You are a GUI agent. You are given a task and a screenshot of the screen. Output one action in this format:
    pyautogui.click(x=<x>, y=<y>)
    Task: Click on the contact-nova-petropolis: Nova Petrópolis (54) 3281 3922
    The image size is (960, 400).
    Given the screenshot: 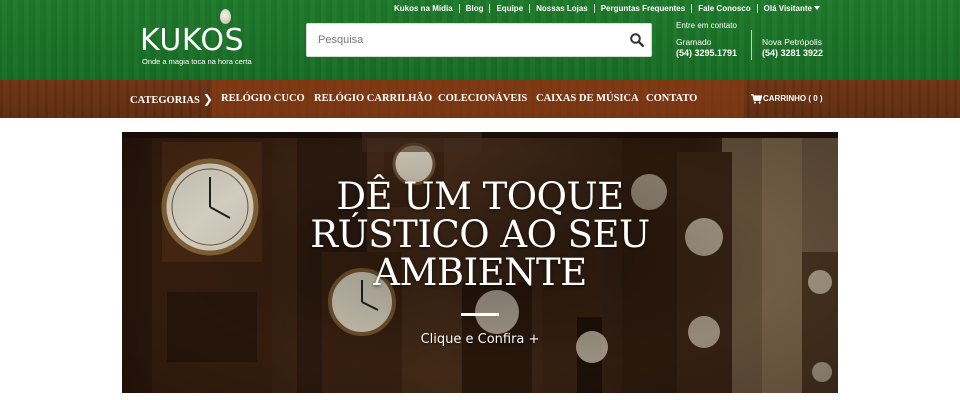 What is the action you would take?
    pyautogui.click(x=792, y=48)
    